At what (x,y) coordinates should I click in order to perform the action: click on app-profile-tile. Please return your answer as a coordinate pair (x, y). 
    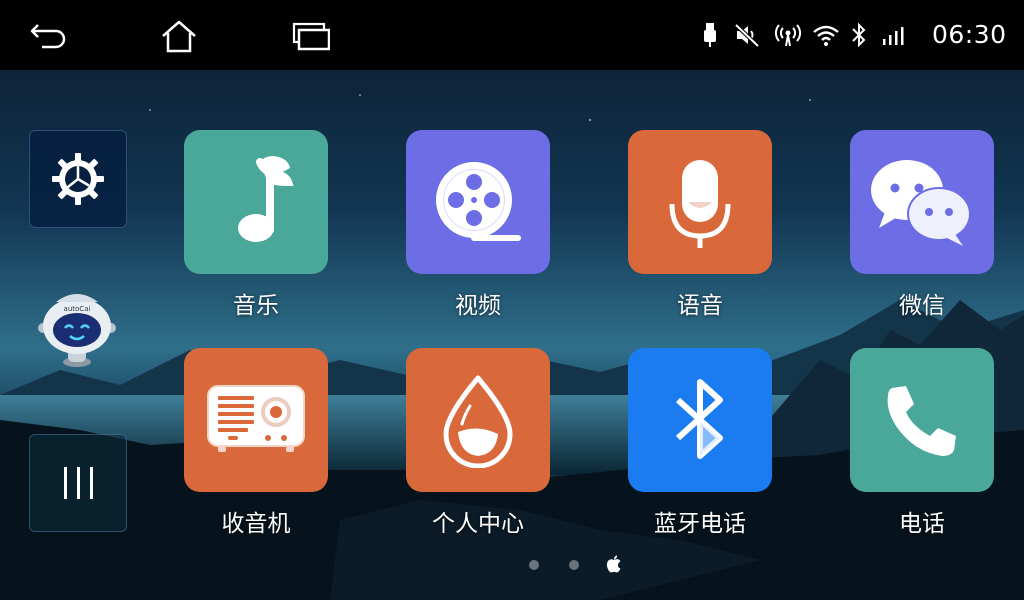
    Looking at the image, I should click on (478, 420).